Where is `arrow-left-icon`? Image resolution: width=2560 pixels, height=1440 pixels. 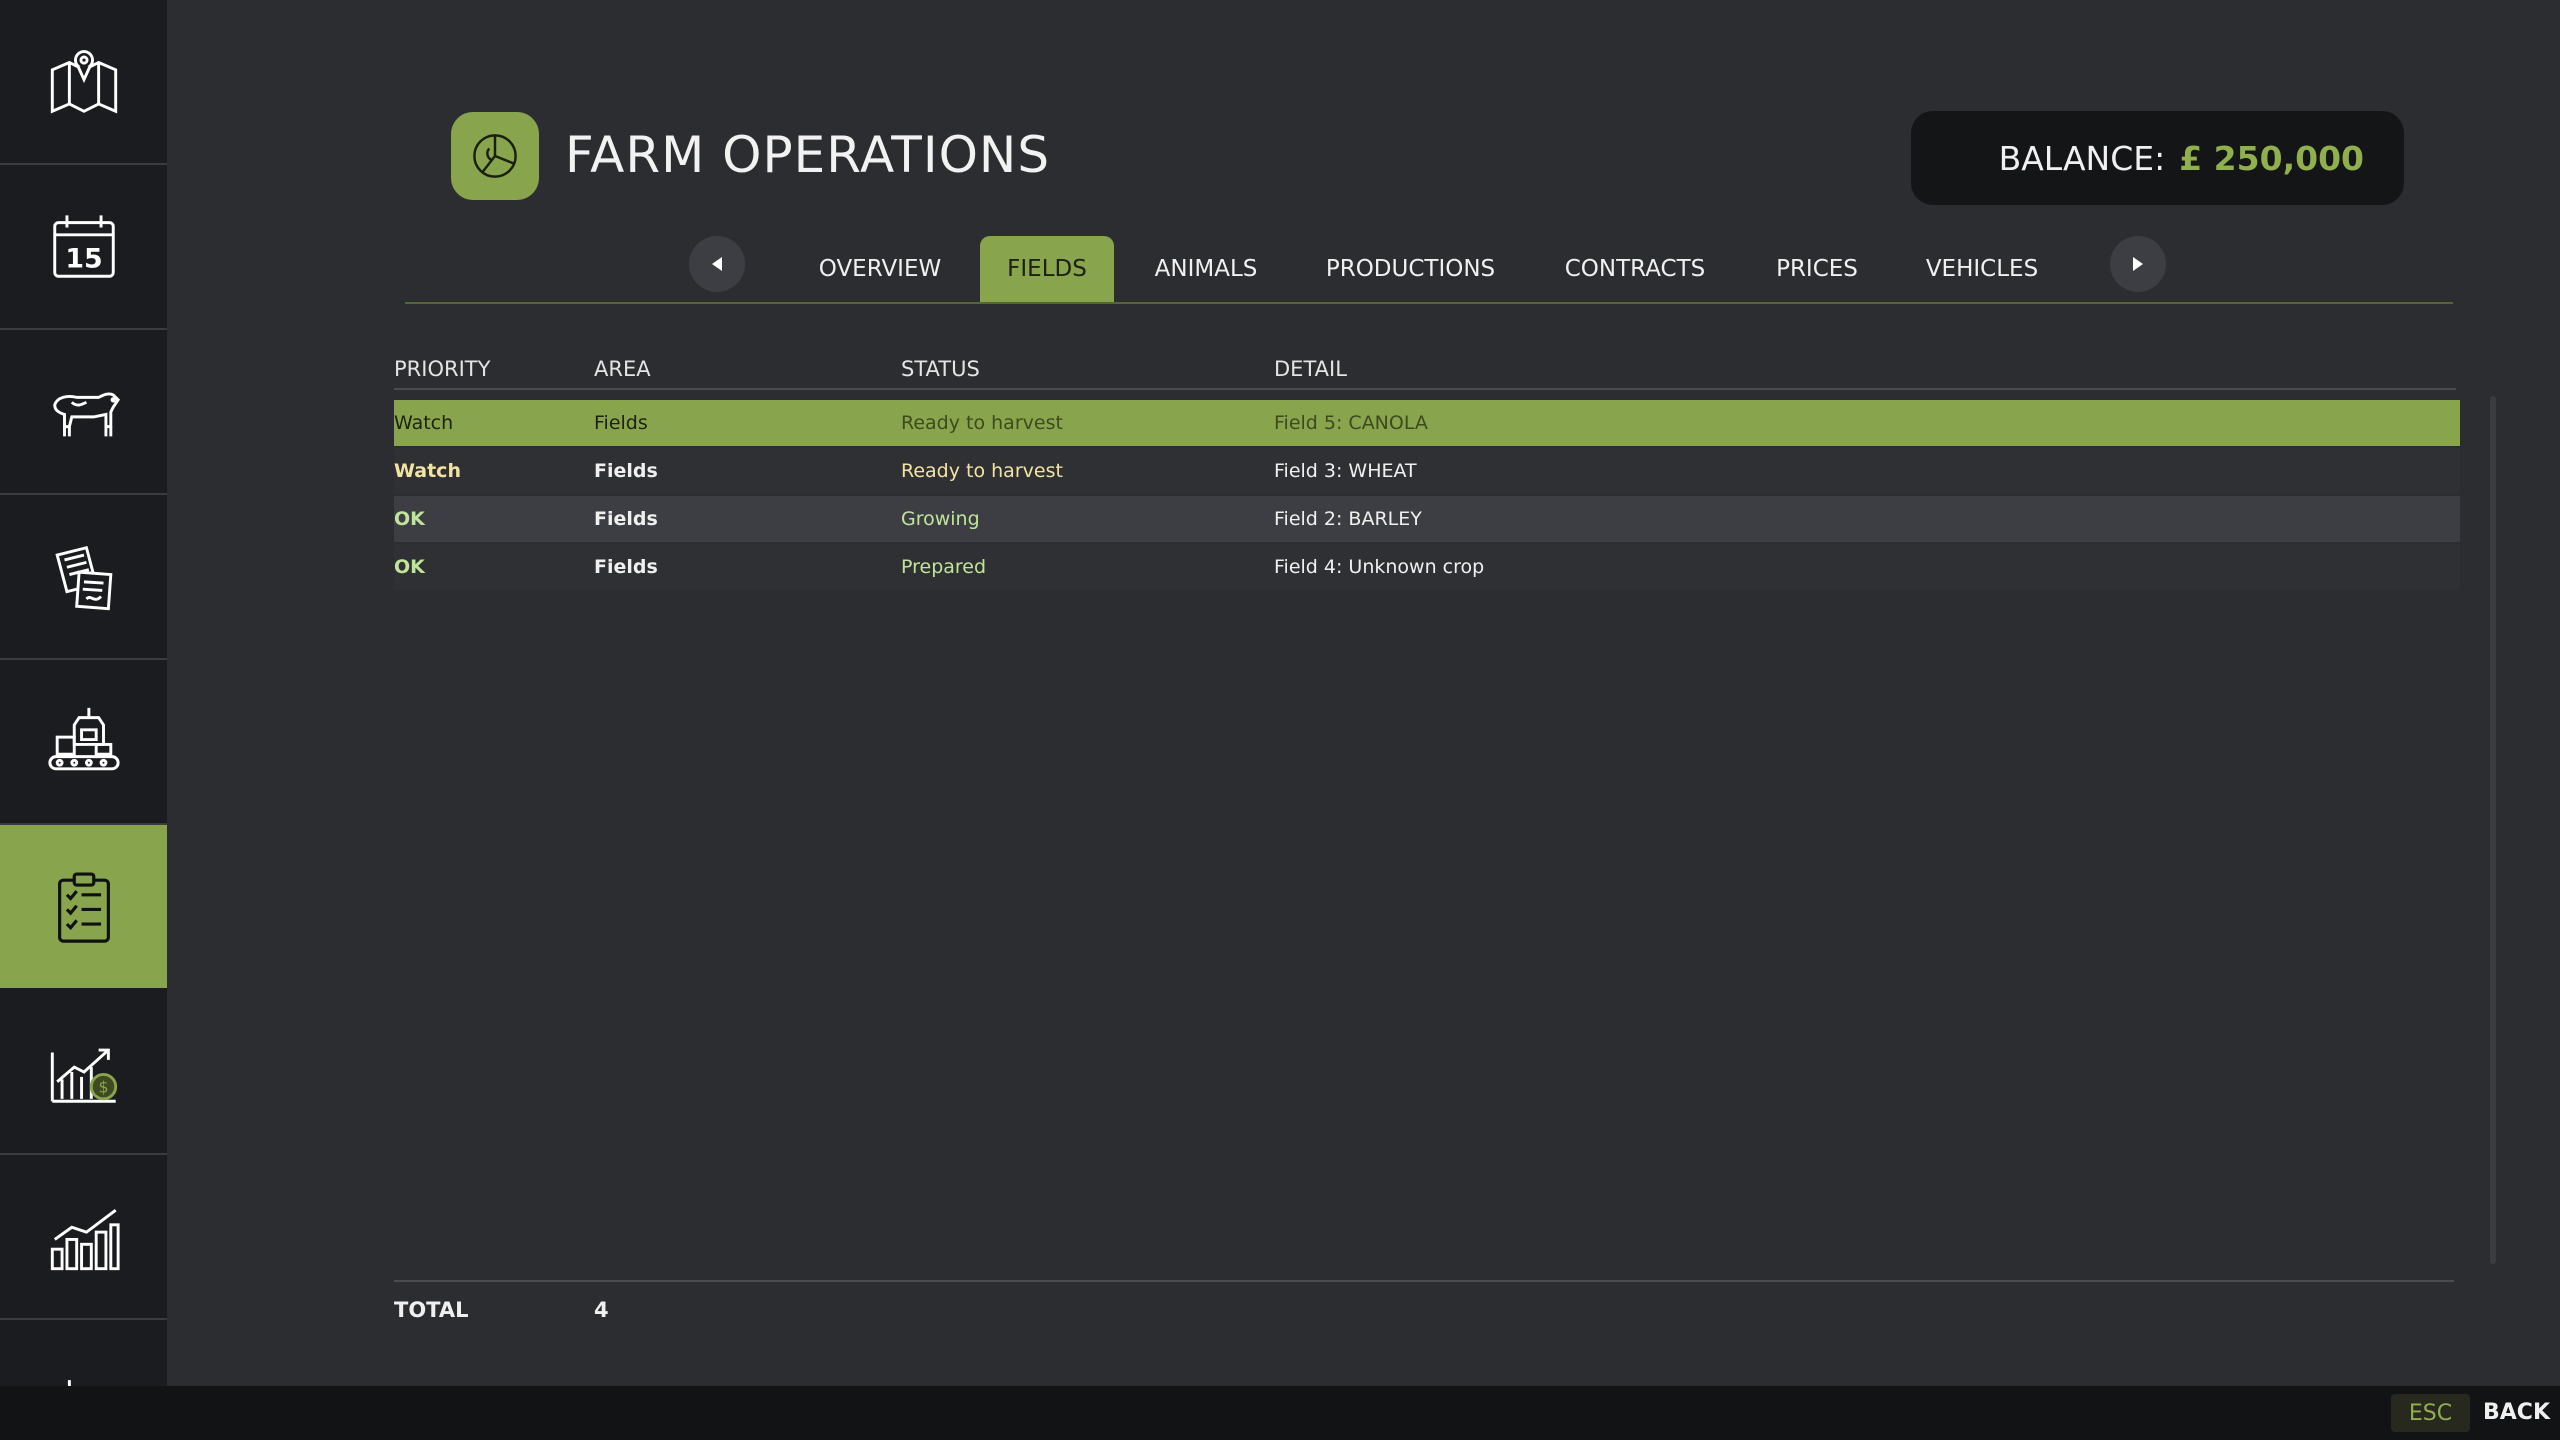
arrow-left-icon is located at coordinates (717, 264).